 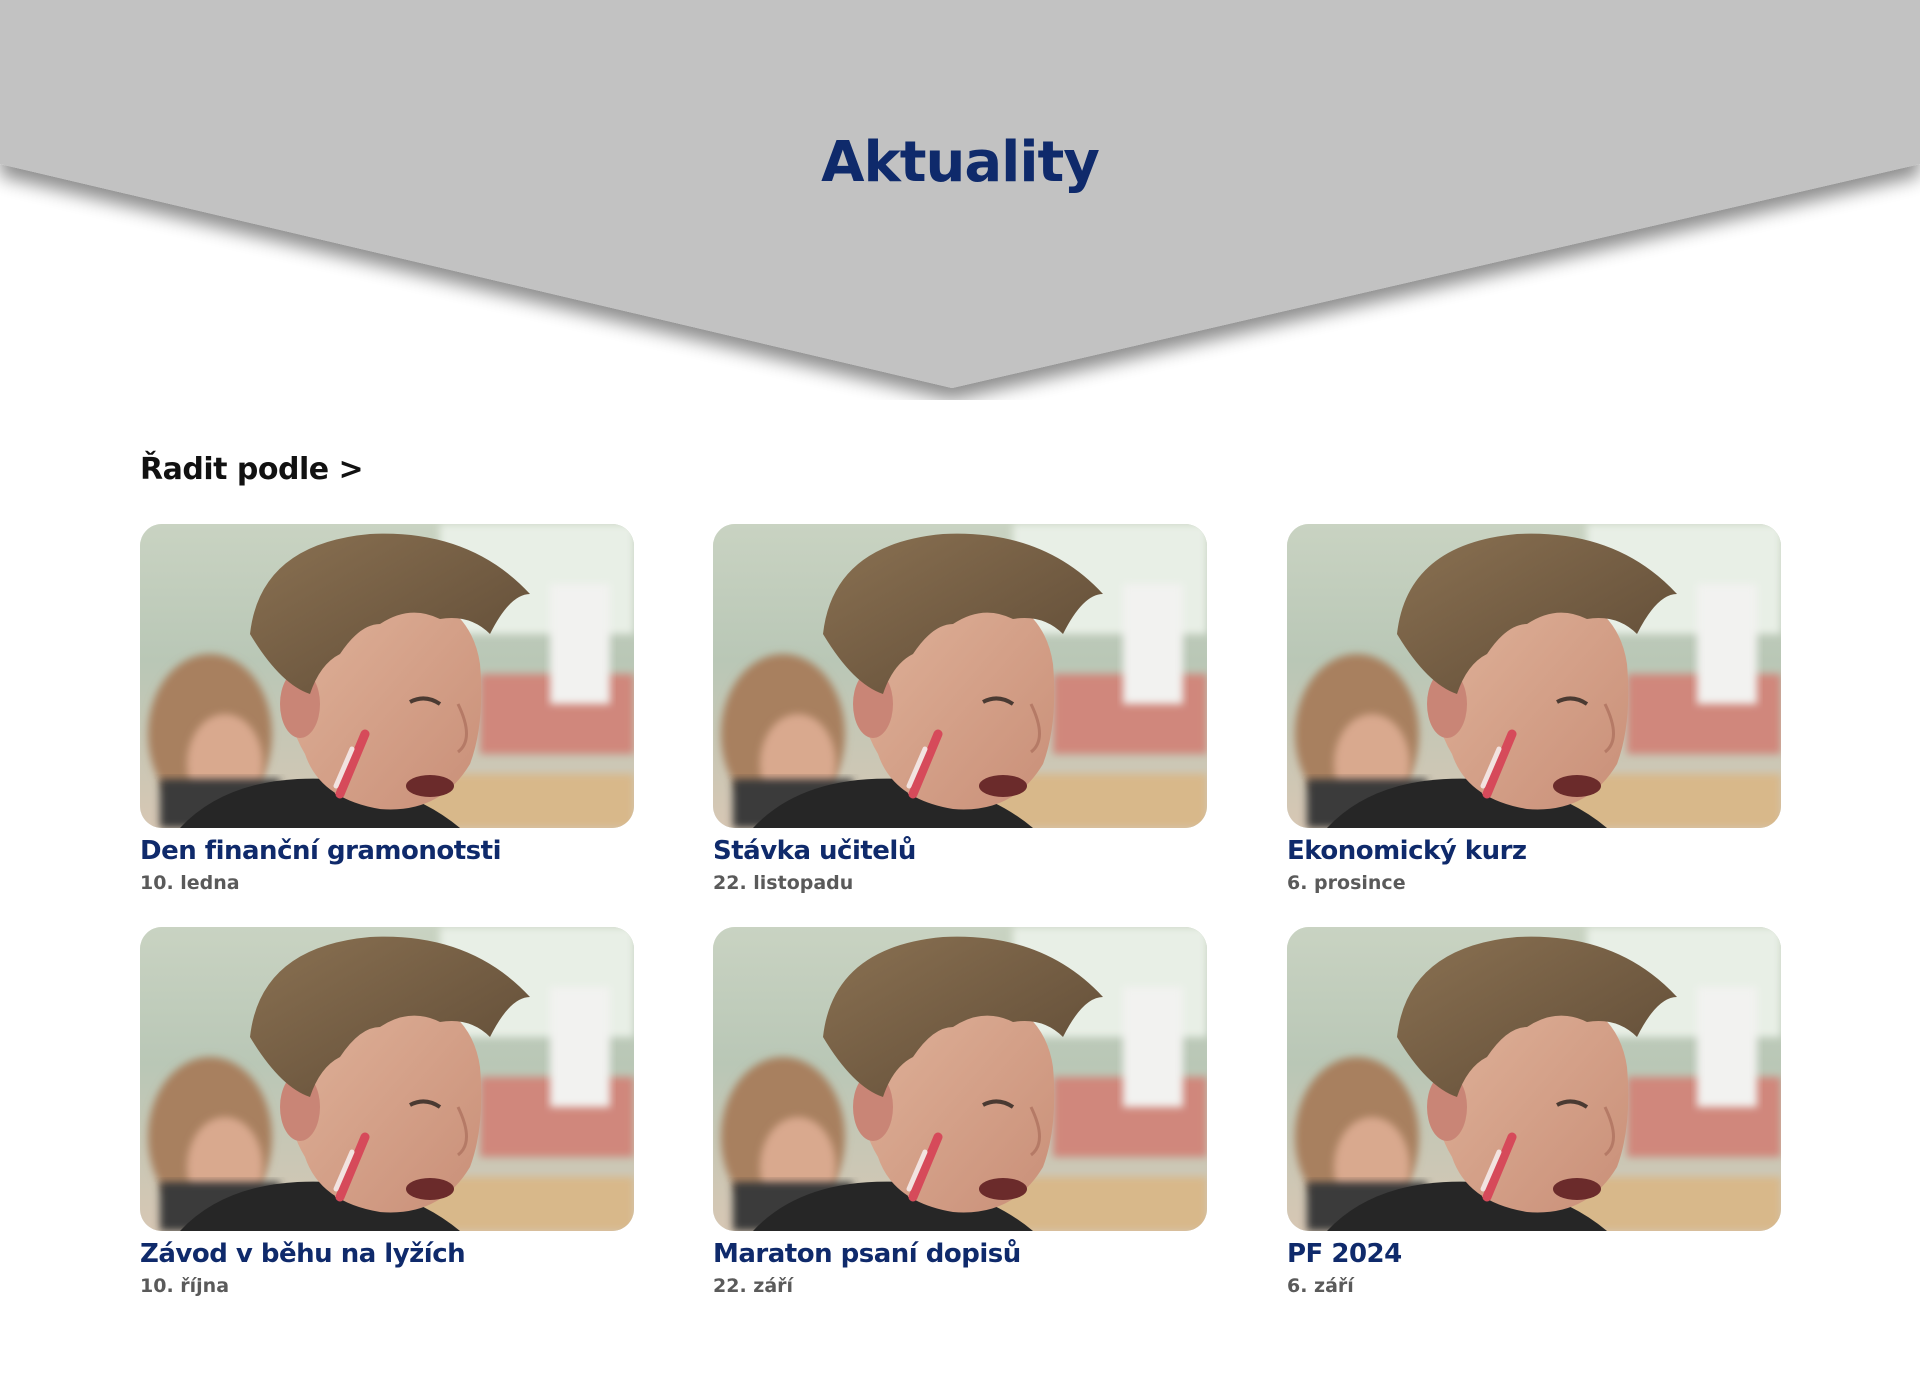 What do you see at coordinates (387, 851) in the screenshot?
I see `article-title: Den finanční gramonotsti` at bounding box center [387, 851].